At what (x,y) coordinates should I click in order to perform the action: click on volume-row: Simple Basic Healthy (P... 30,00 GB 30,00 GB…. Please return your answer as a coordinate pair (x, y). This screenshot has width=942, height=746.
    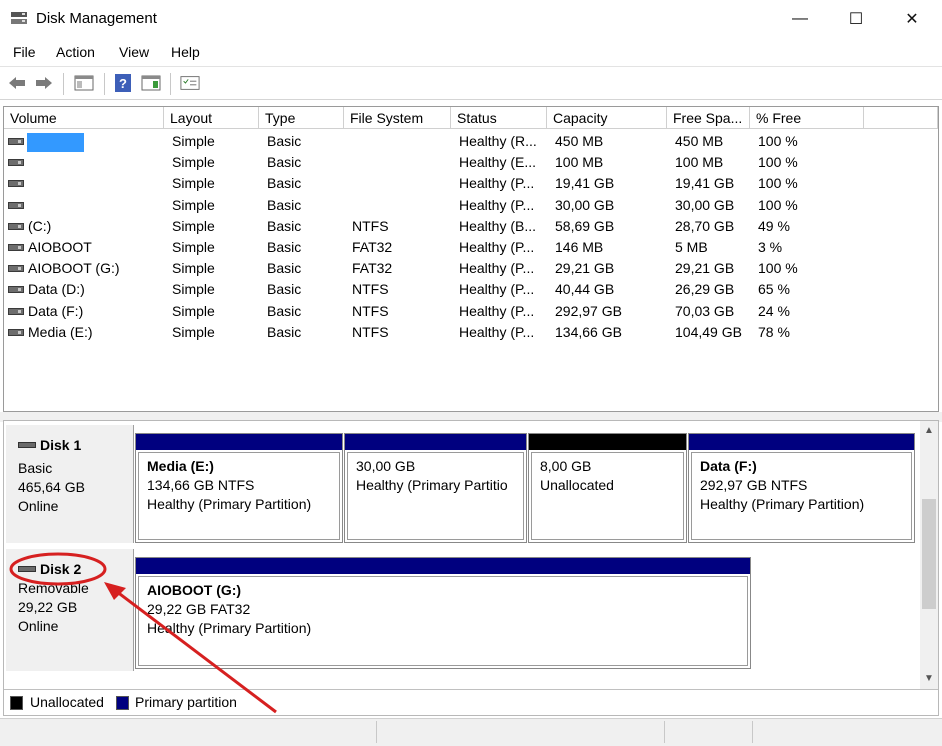
    Looking at the image, I should click on (471, 205).